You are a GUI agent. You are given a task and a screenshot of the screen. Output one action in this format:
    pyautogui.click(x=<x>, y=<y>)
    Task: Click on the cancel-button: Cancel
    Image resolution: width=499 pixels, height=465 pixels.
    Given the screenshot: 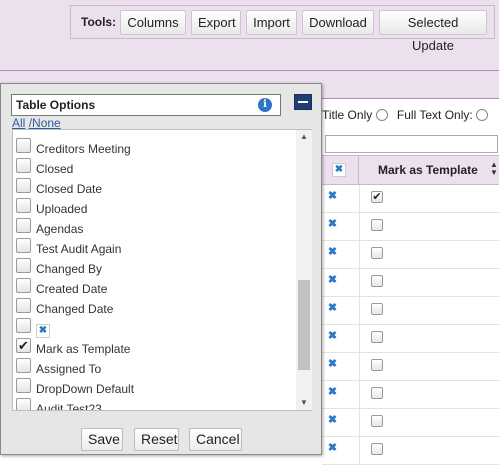 What is the action you would take?
    pyautogui.click(x=215, y=439)
    